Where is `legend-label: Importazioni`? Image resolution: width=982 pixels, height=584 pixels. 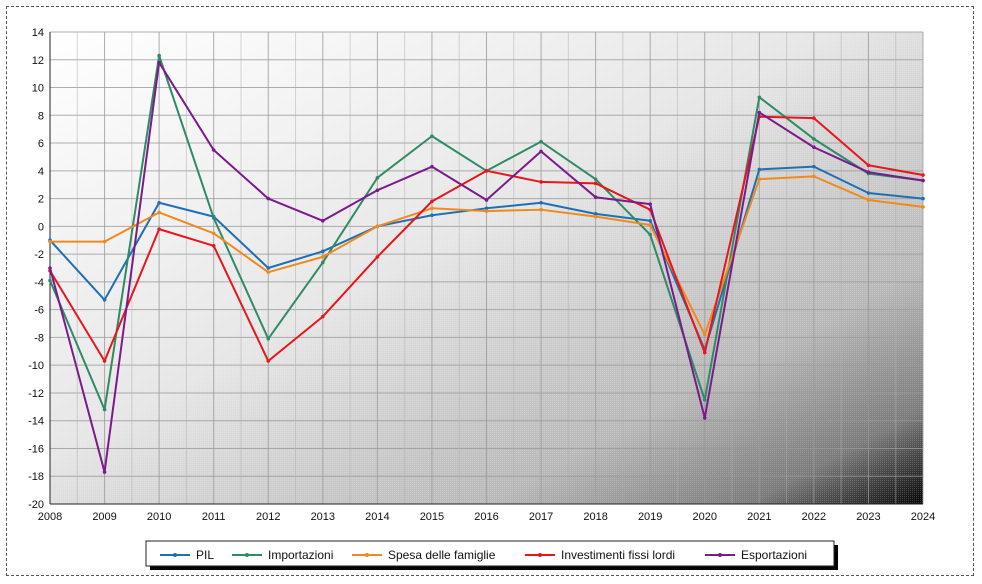 legend-label: Importazioni is located at coordinates (300, 555).